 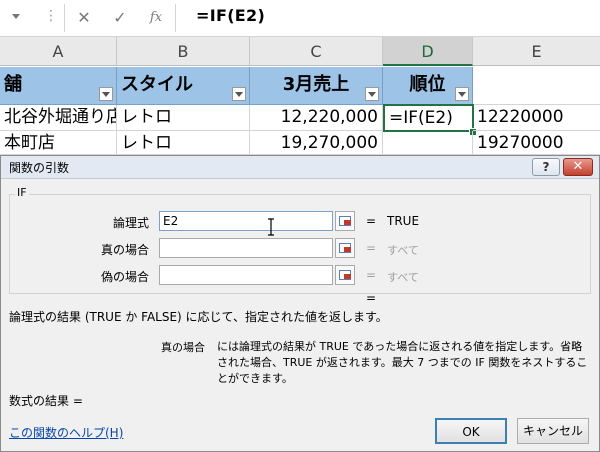 I want to click on cancel-icon: ✕, so click(x=84, y=18).